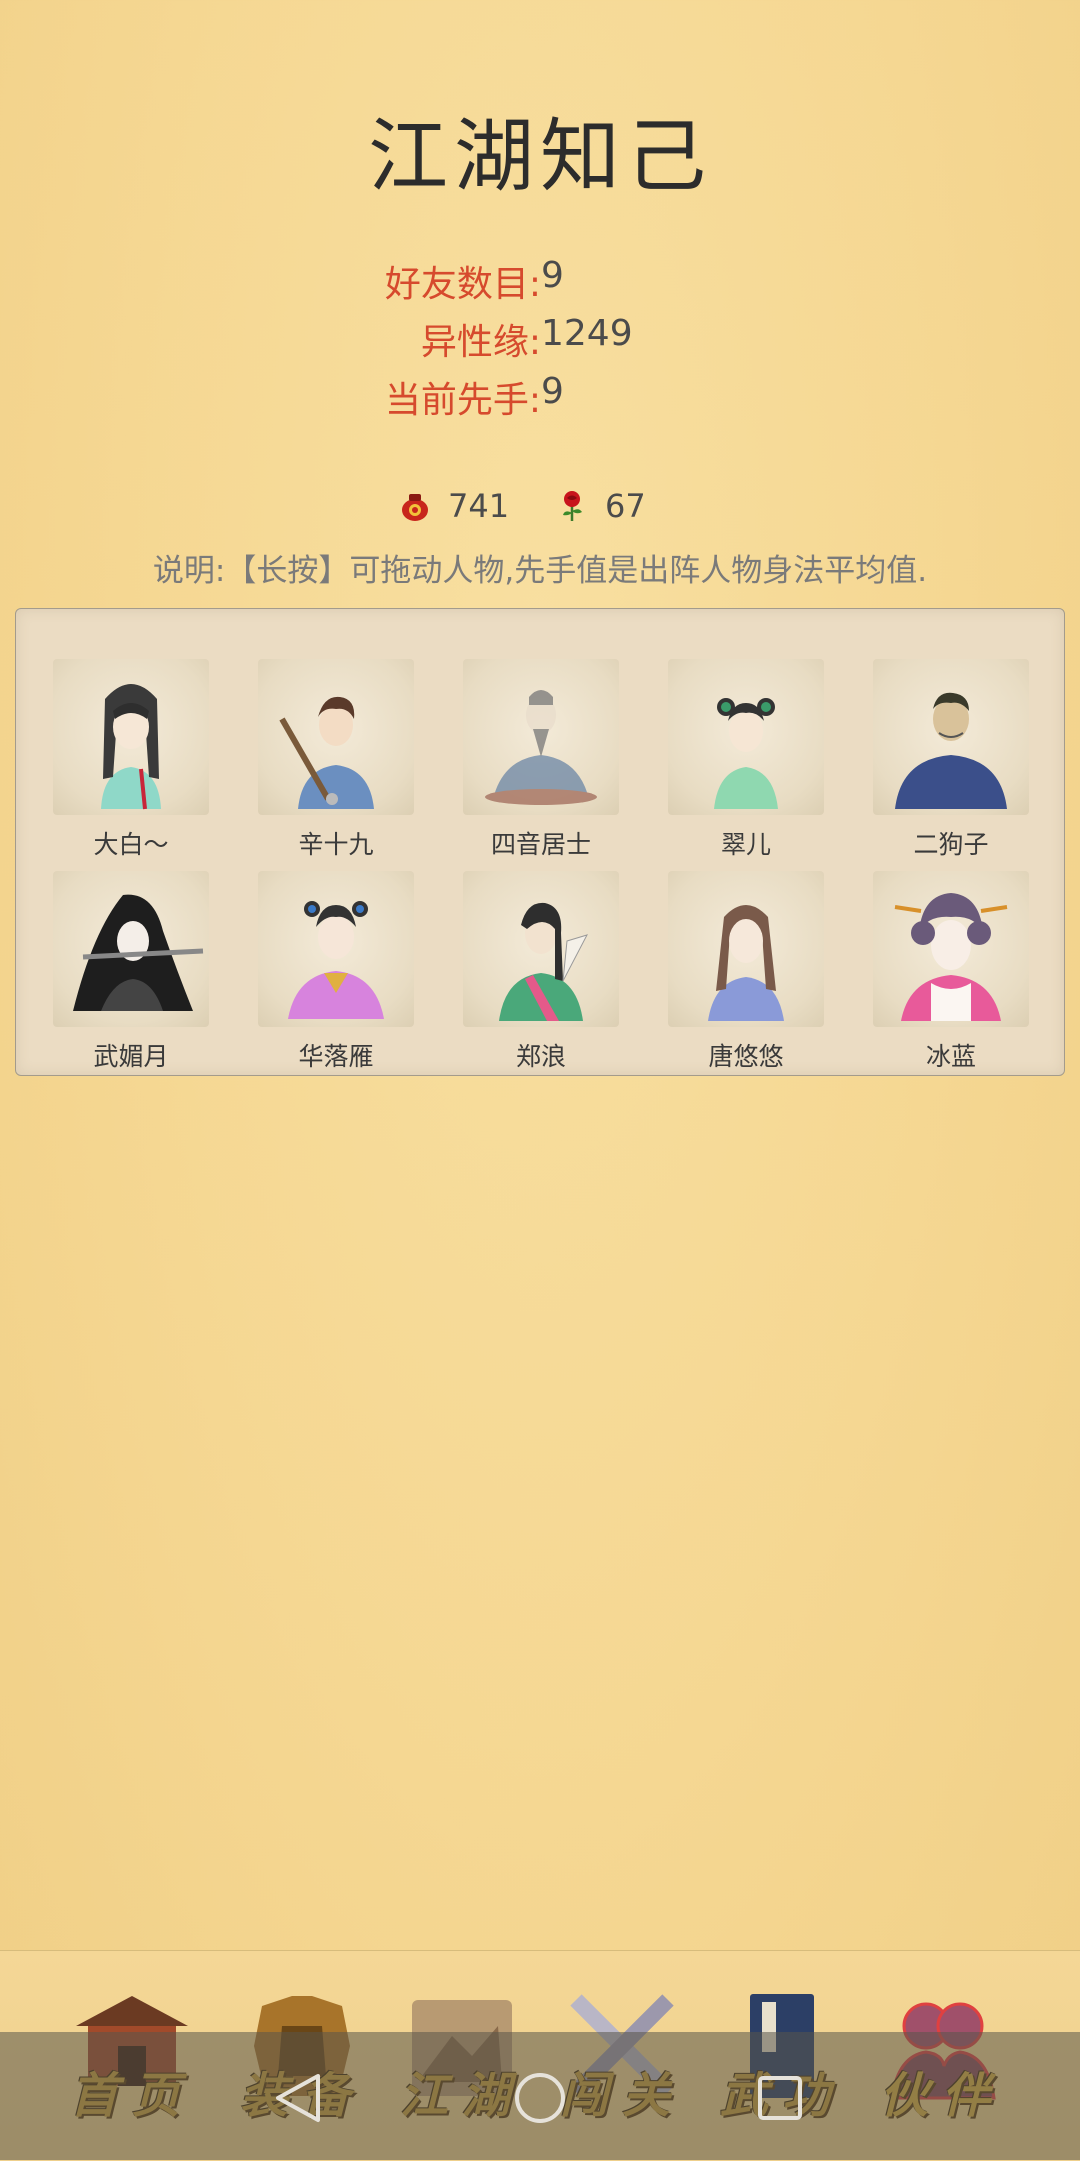 Image resolution: width=1080 pixels, height=2161 pixels. I want to click on friend-card-binglan: 冰蓝, so click(951, 971).